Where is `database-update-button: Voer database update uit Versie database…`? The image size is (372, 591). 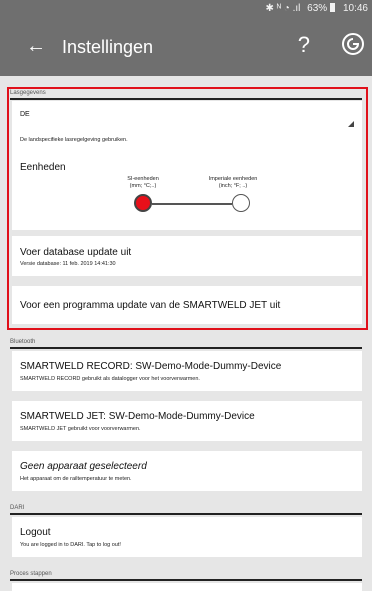 database-update-button: Voer database update uit Versie database… is located at coordinates (187, 256).